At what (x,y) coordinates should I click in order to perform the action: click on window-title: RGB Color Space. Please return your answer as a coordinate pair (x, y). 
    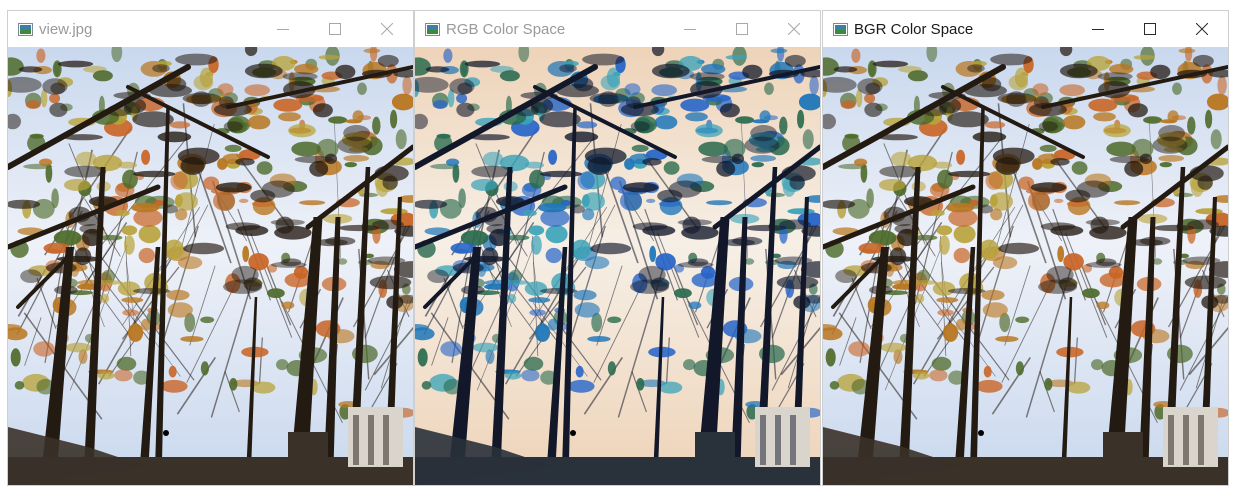
    Looking at the image, I should click on (506, 29).